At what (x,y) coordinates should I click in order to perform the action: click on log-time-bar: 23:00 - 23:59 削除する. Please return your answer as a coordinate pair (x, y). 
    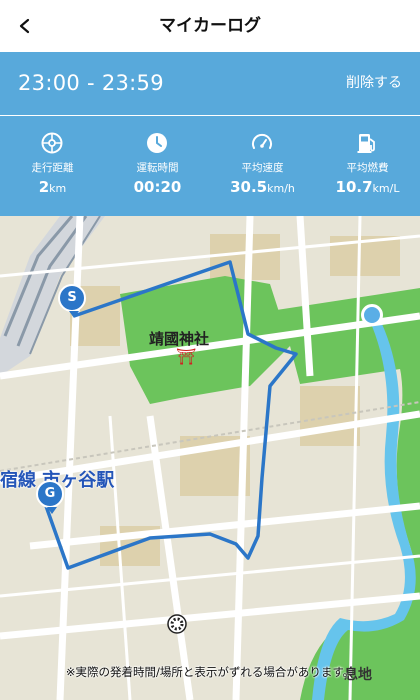
    Looking at the image, I should click on (210, 83).